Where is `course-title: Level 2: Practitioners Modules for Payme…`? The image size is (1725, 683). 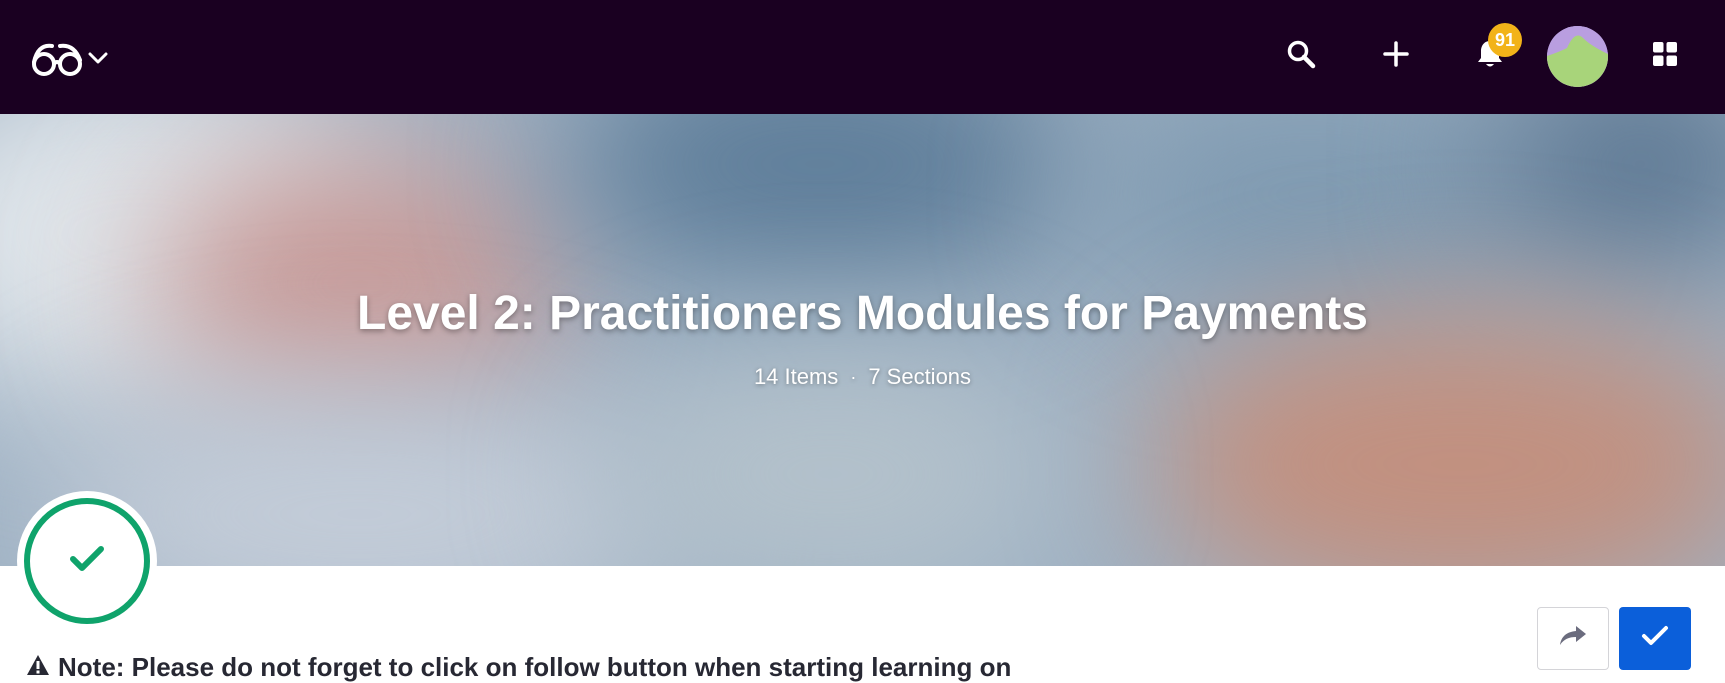
course-title: Level 2: Practitioners Modules for Payme… is located at coordinates (862, 313).